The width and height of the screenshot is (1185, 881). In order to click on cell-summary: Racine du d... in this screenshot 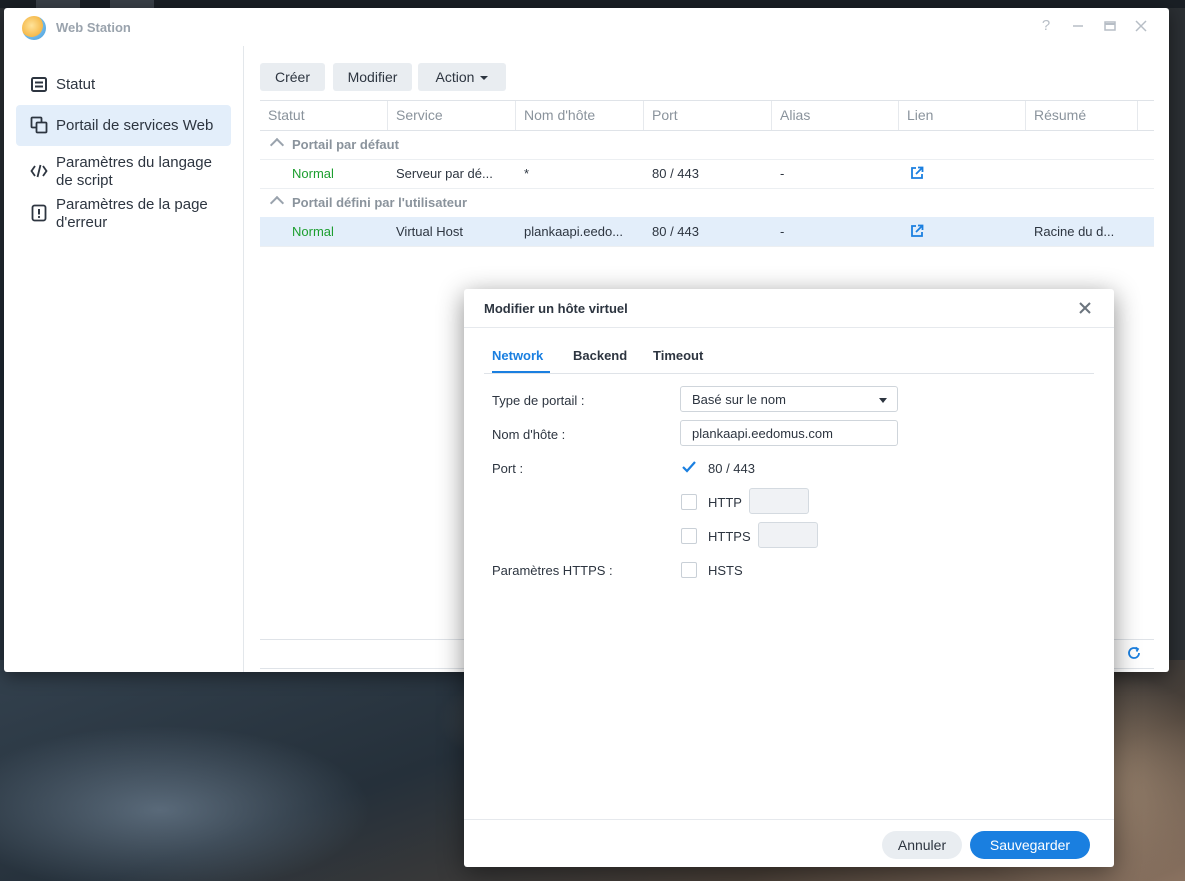, I will do `click(1074, 231)`.